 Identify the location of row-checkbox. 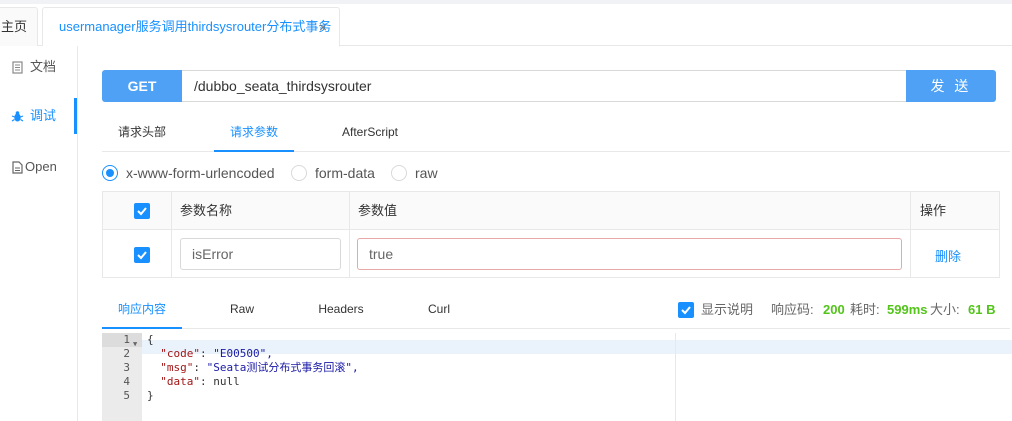
(142, 255).